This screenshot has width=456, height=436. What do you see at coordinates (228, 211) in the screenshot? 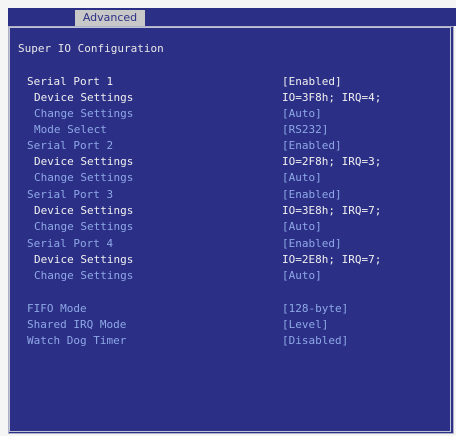
I see `setting-row: Device Settings IO=3E8h; IRQ=7;` at bounding box center [228, 211].